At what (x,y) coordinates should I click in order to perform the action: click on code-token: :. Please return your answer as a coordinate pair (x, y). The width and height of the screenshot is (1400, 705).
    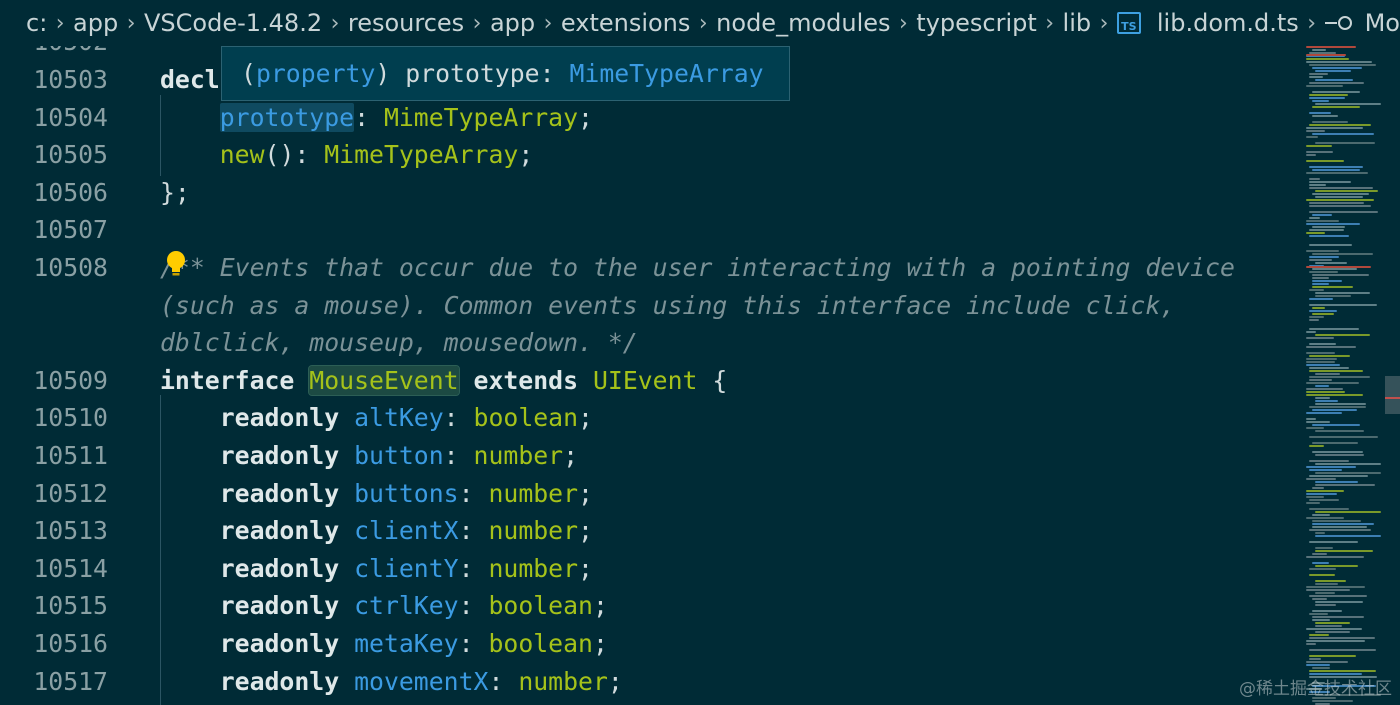
    Looking at the image, I should click on (473, 568).